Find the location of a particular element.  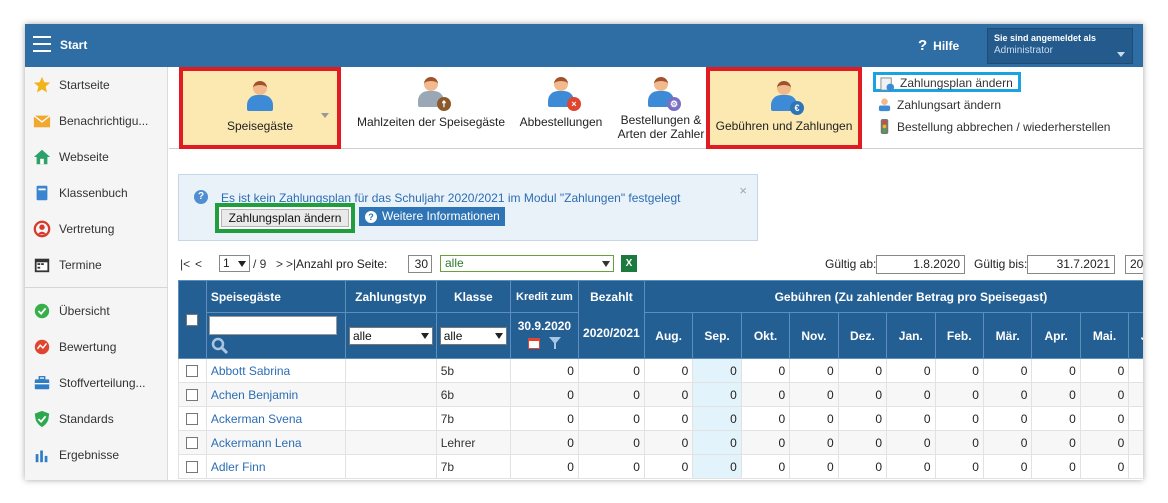

fees-payments-button: € Gebühren und Zahlungen is located at coordinates (784, 108).